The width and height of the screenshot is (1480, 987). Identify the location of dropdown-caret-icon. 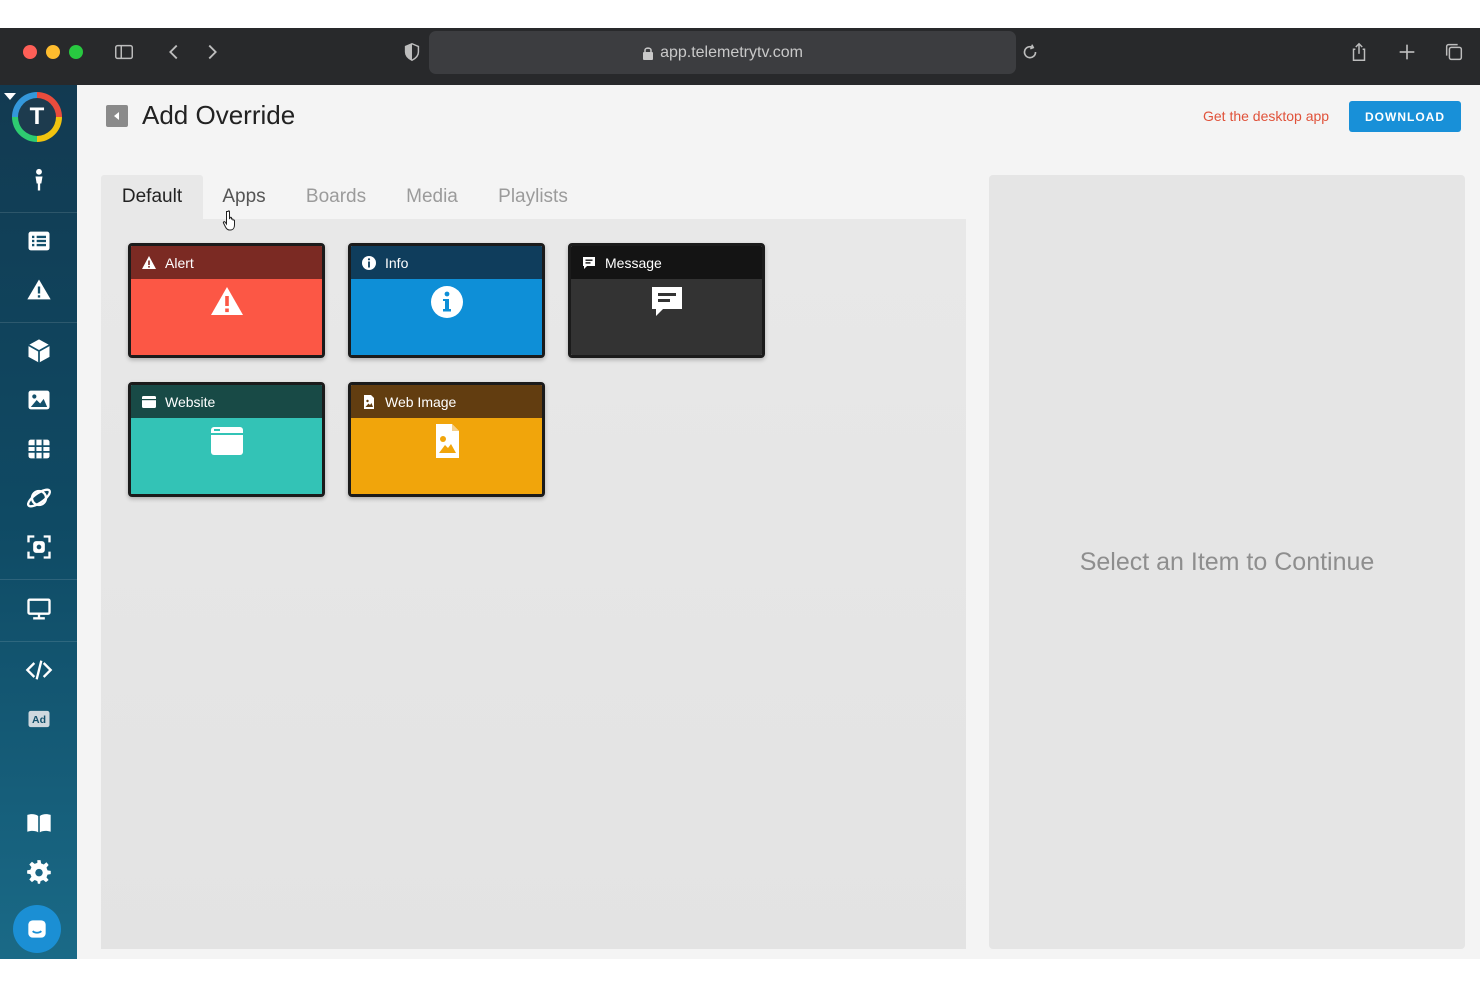
(10, 96).